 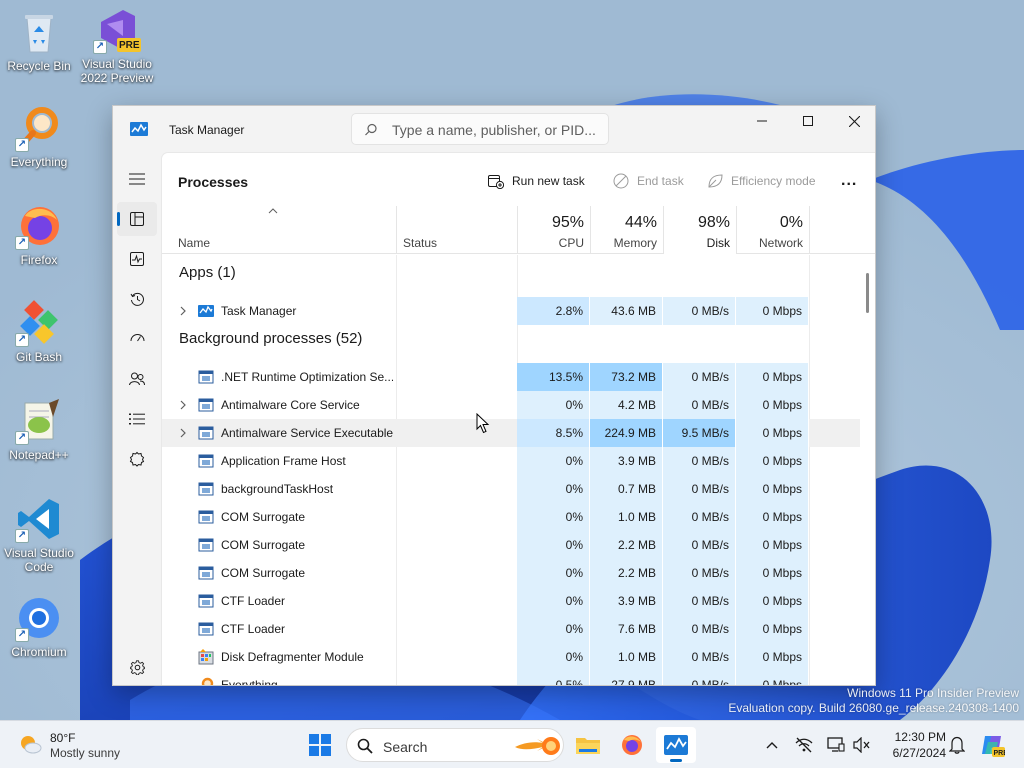 I want to click on end-task-button: End task, so click(x=648, y=181).